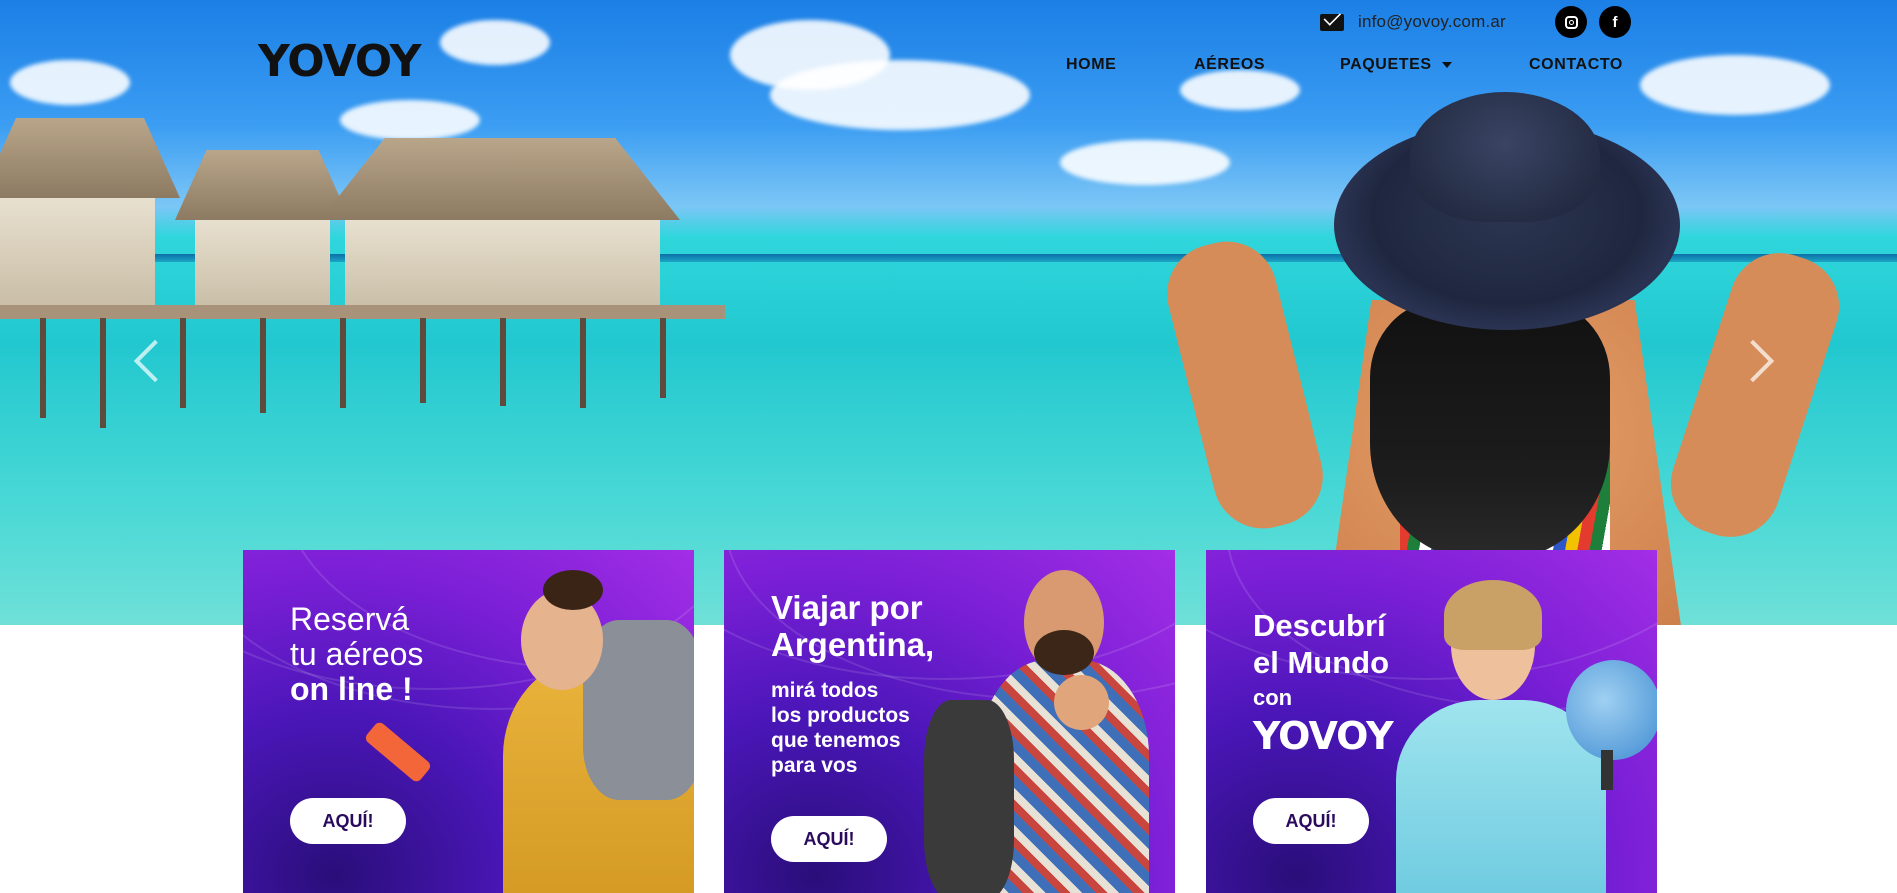 The width and height of the screenshot is (1897, 893). I want to click on facebook-button: f, so click(1615, 22).